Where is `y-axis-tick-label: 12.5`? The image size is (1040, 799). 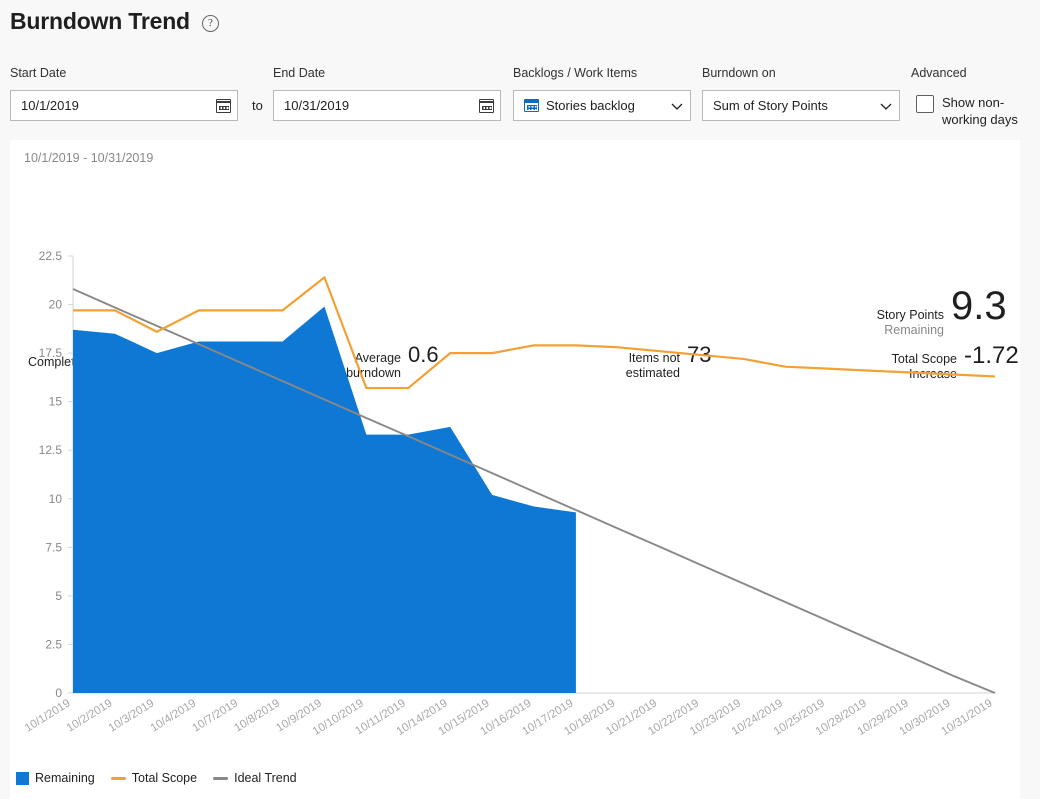 y-axis-tick-label: 12.5 is located at coordinates (51, 450).